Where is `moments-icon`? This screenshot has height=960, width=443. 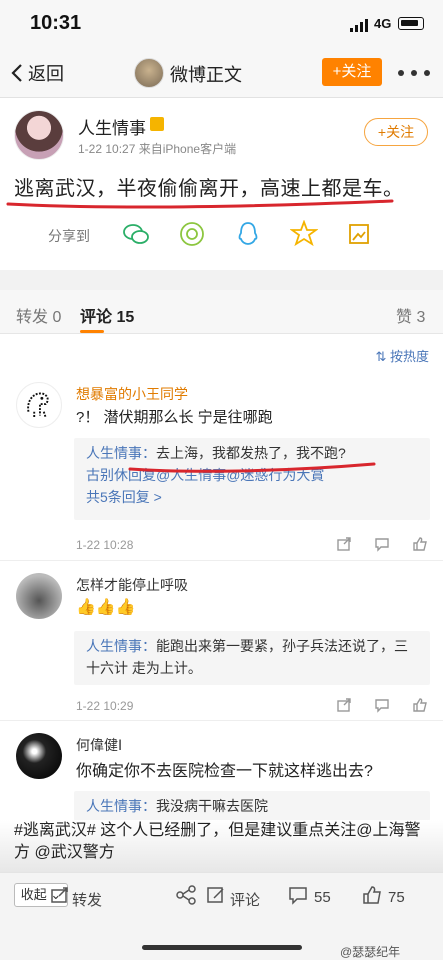
moments-icon is located at coordinates (192, 234).